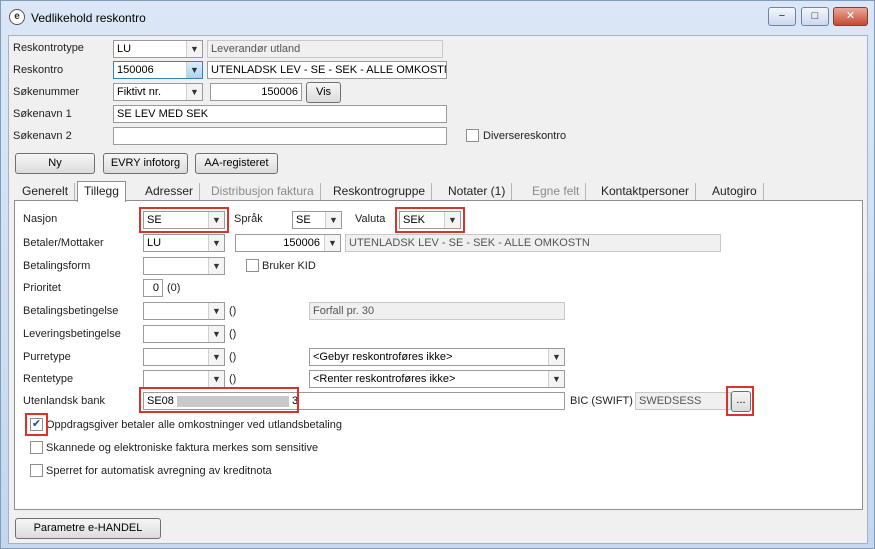  What do you see at coordinates (46, 92) in the screenshot?
I see `sokenummer-label: Søkenummer` at bounding box center [46, 92].